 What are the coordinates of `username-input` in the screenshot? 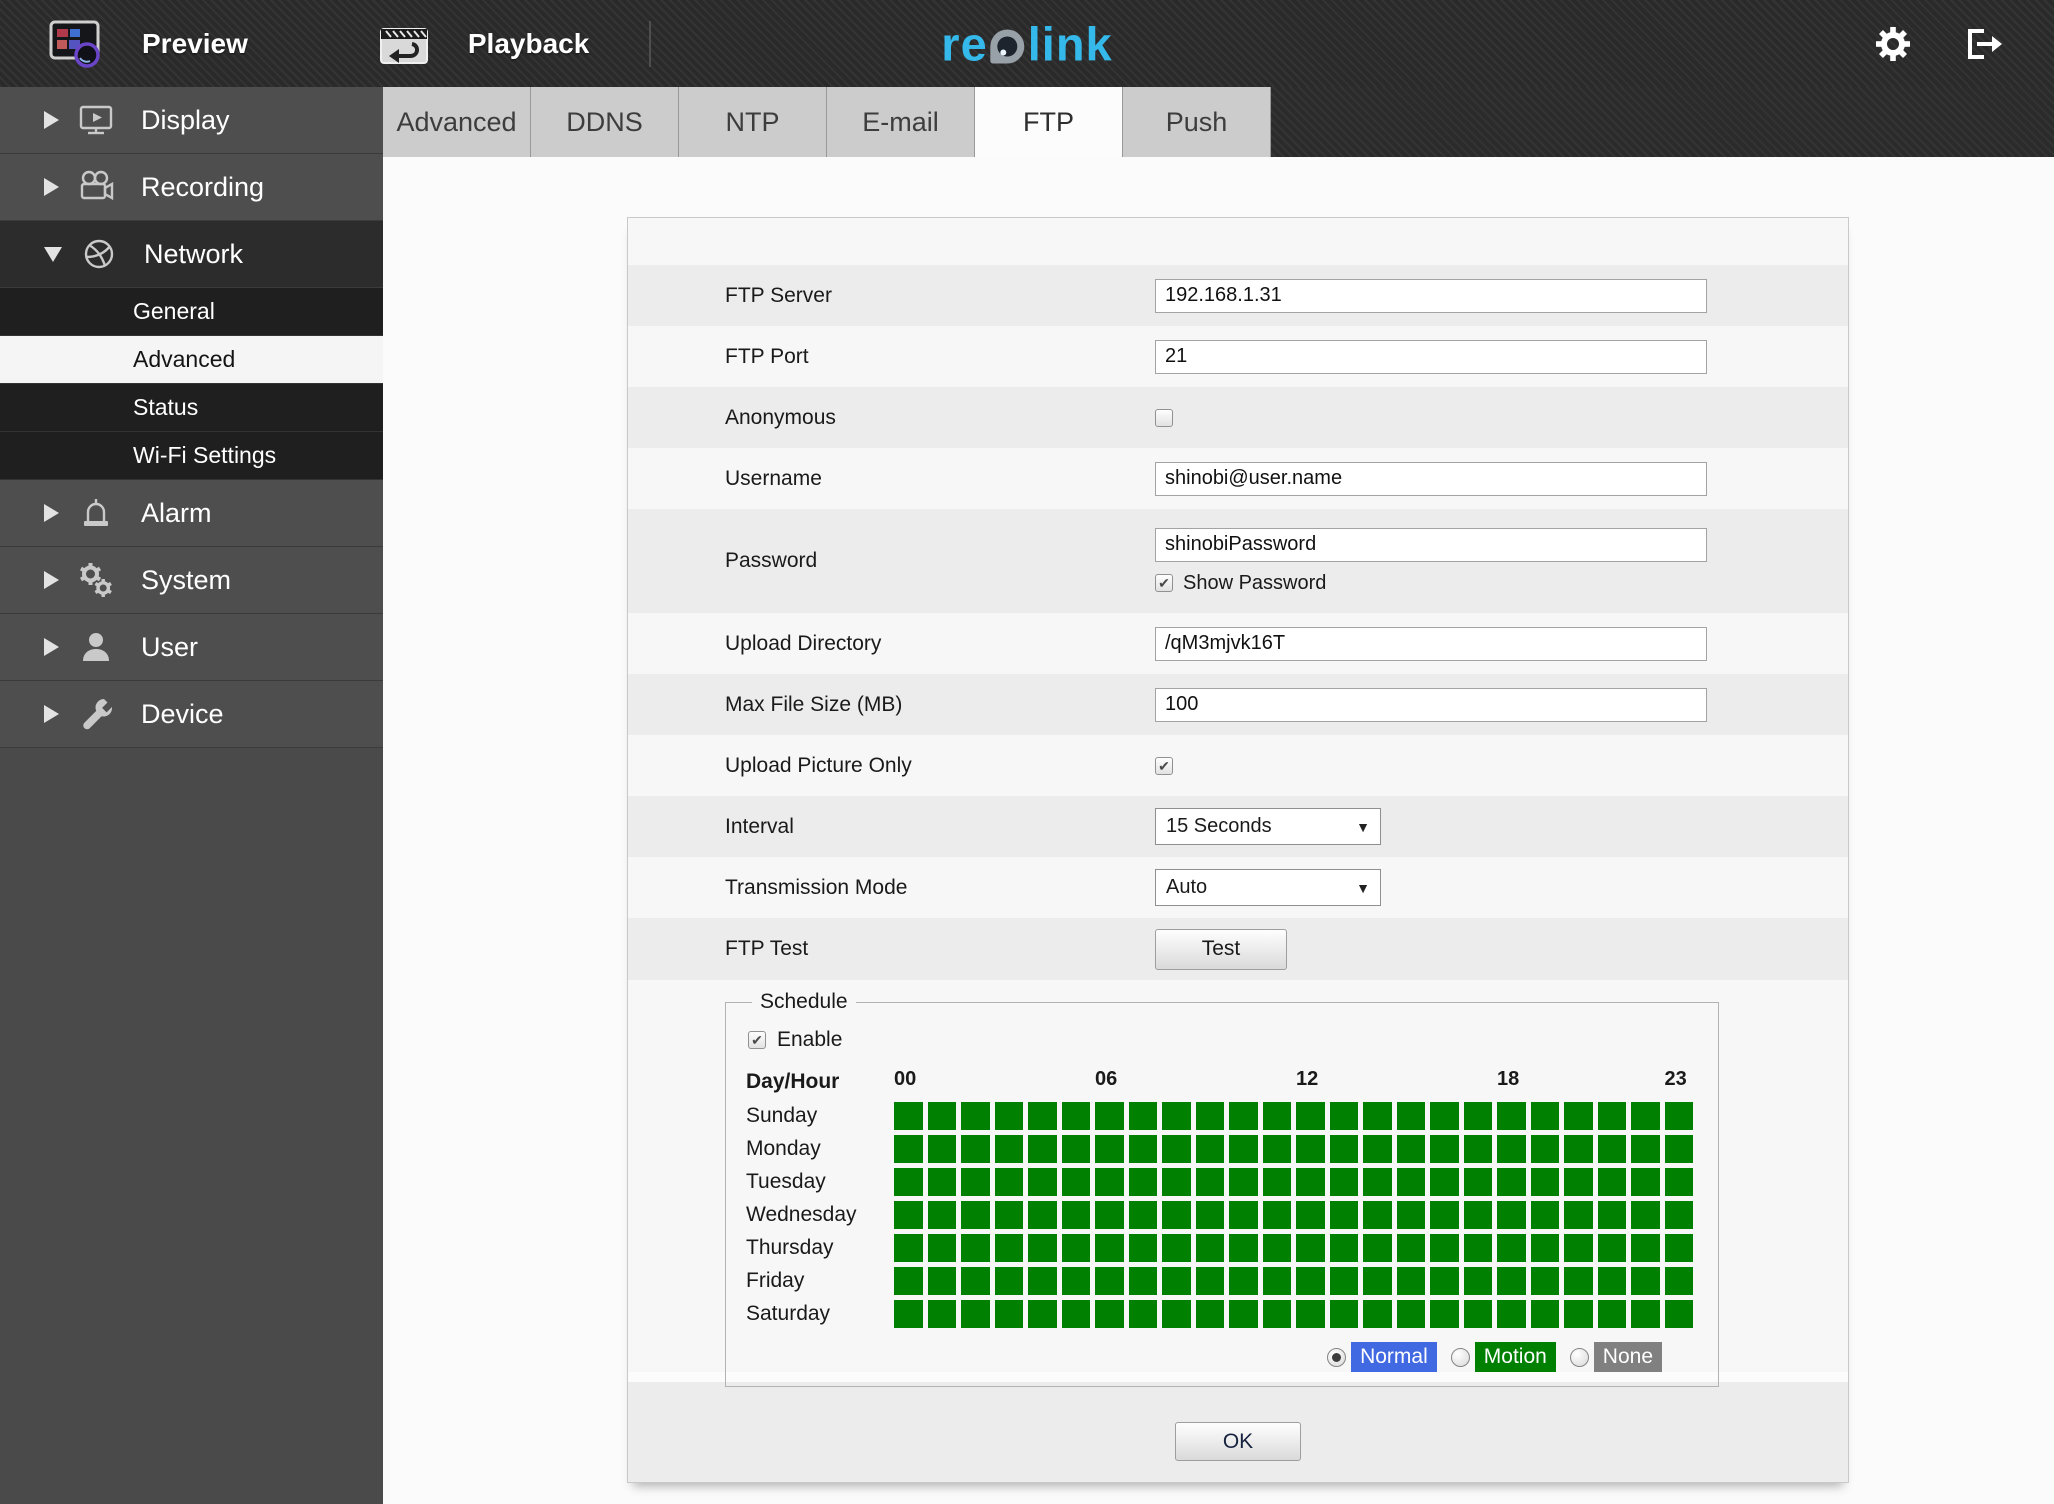 It's located at (1431, 478).